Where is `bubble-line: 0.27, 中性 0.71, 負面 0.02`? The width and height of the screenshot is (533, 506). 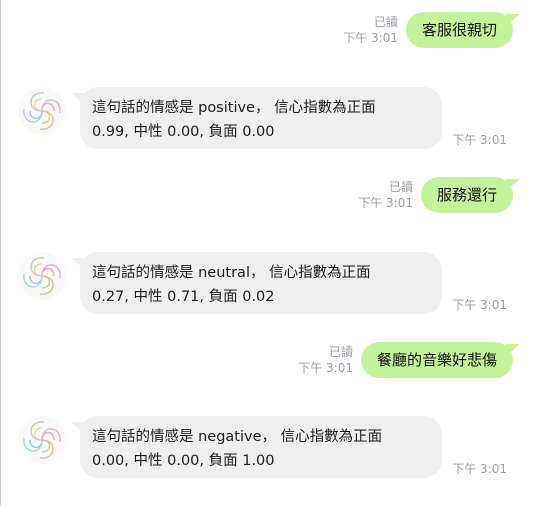 bubble-line: 0.27, 中性 0.71, 負面 0.02 is located at coordinates (183, 297).